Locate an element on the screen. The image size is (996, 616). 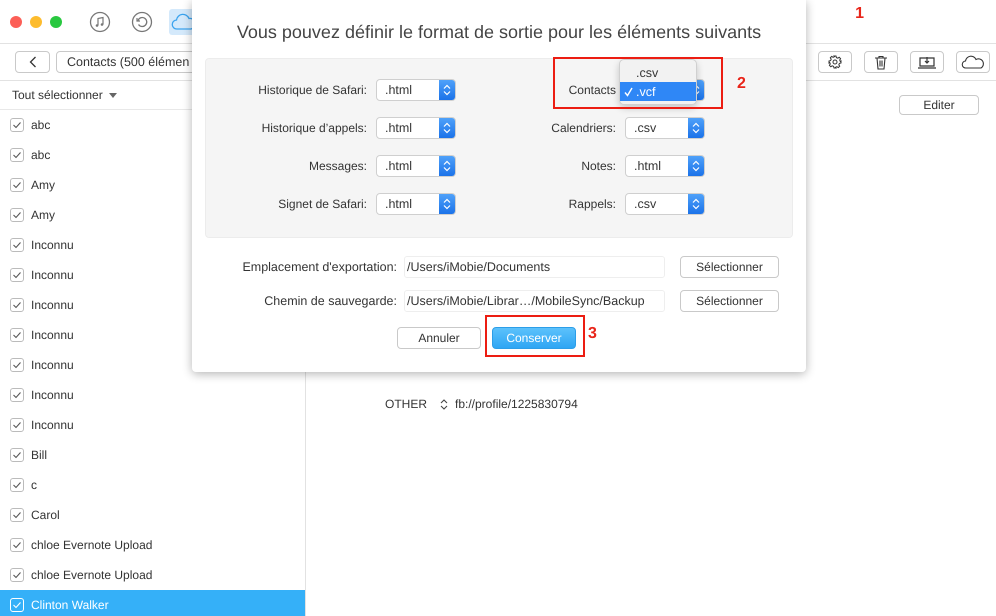
close-dot is located at coordinates (16, 22).